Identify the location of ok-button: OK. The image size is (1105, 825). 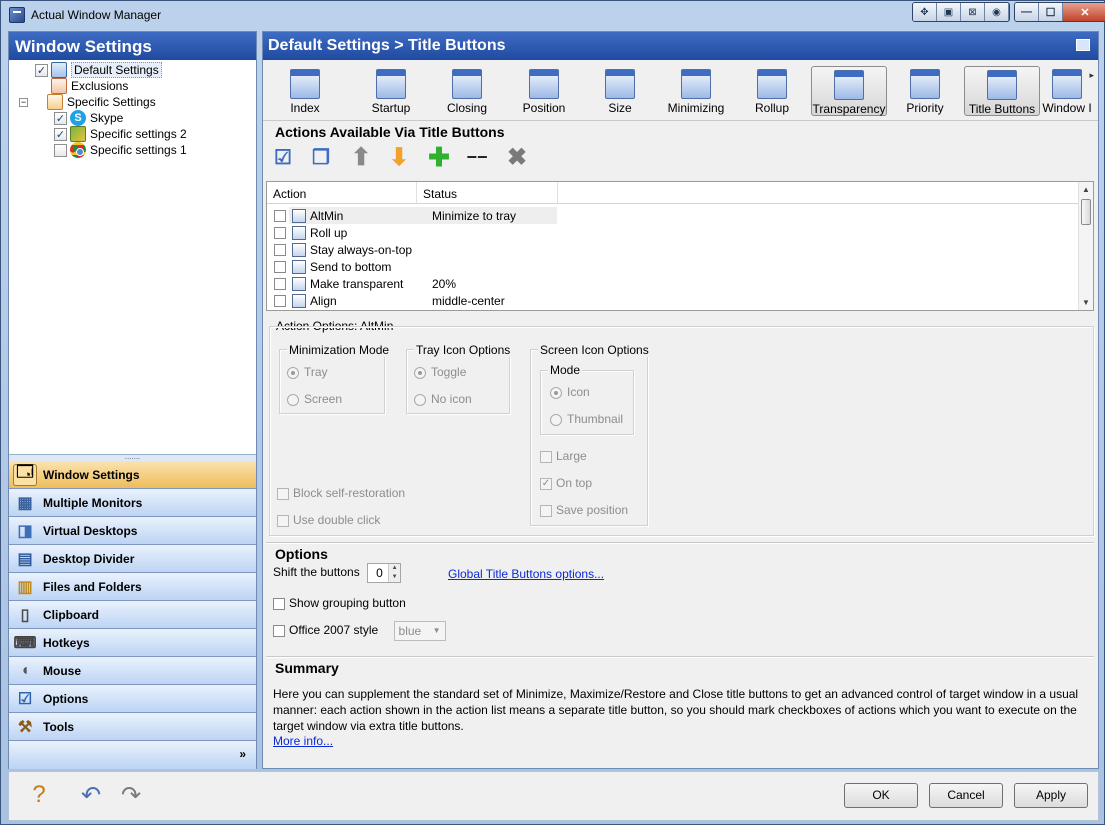
(881, 795).